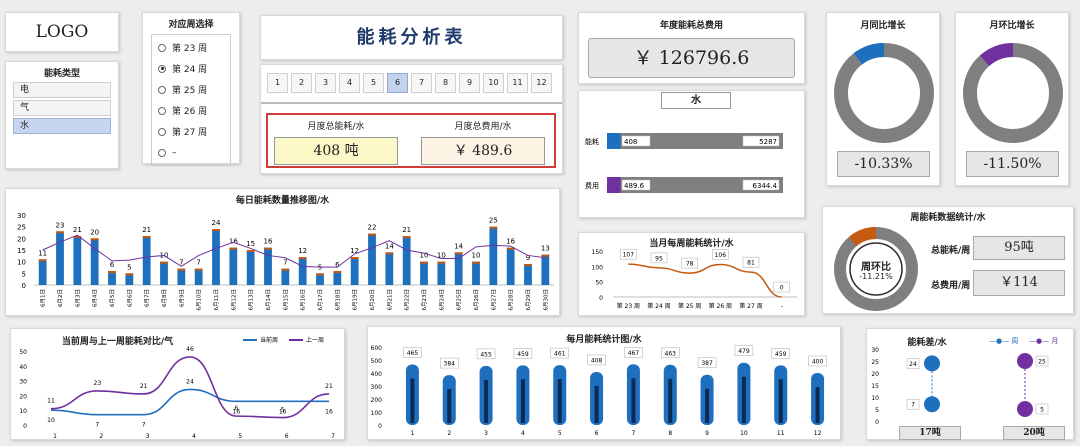 The image size is (1080, 446). Describe the element at coordinates (190, 381) in the screenshot. I see `compare-data-label: 24` at that location.